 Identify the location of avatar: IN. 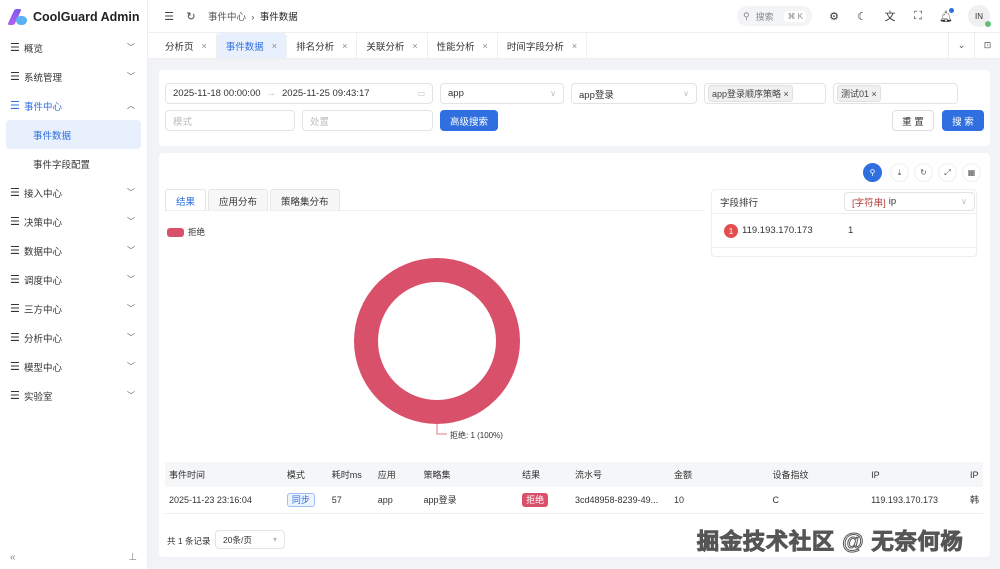
(979, 16).